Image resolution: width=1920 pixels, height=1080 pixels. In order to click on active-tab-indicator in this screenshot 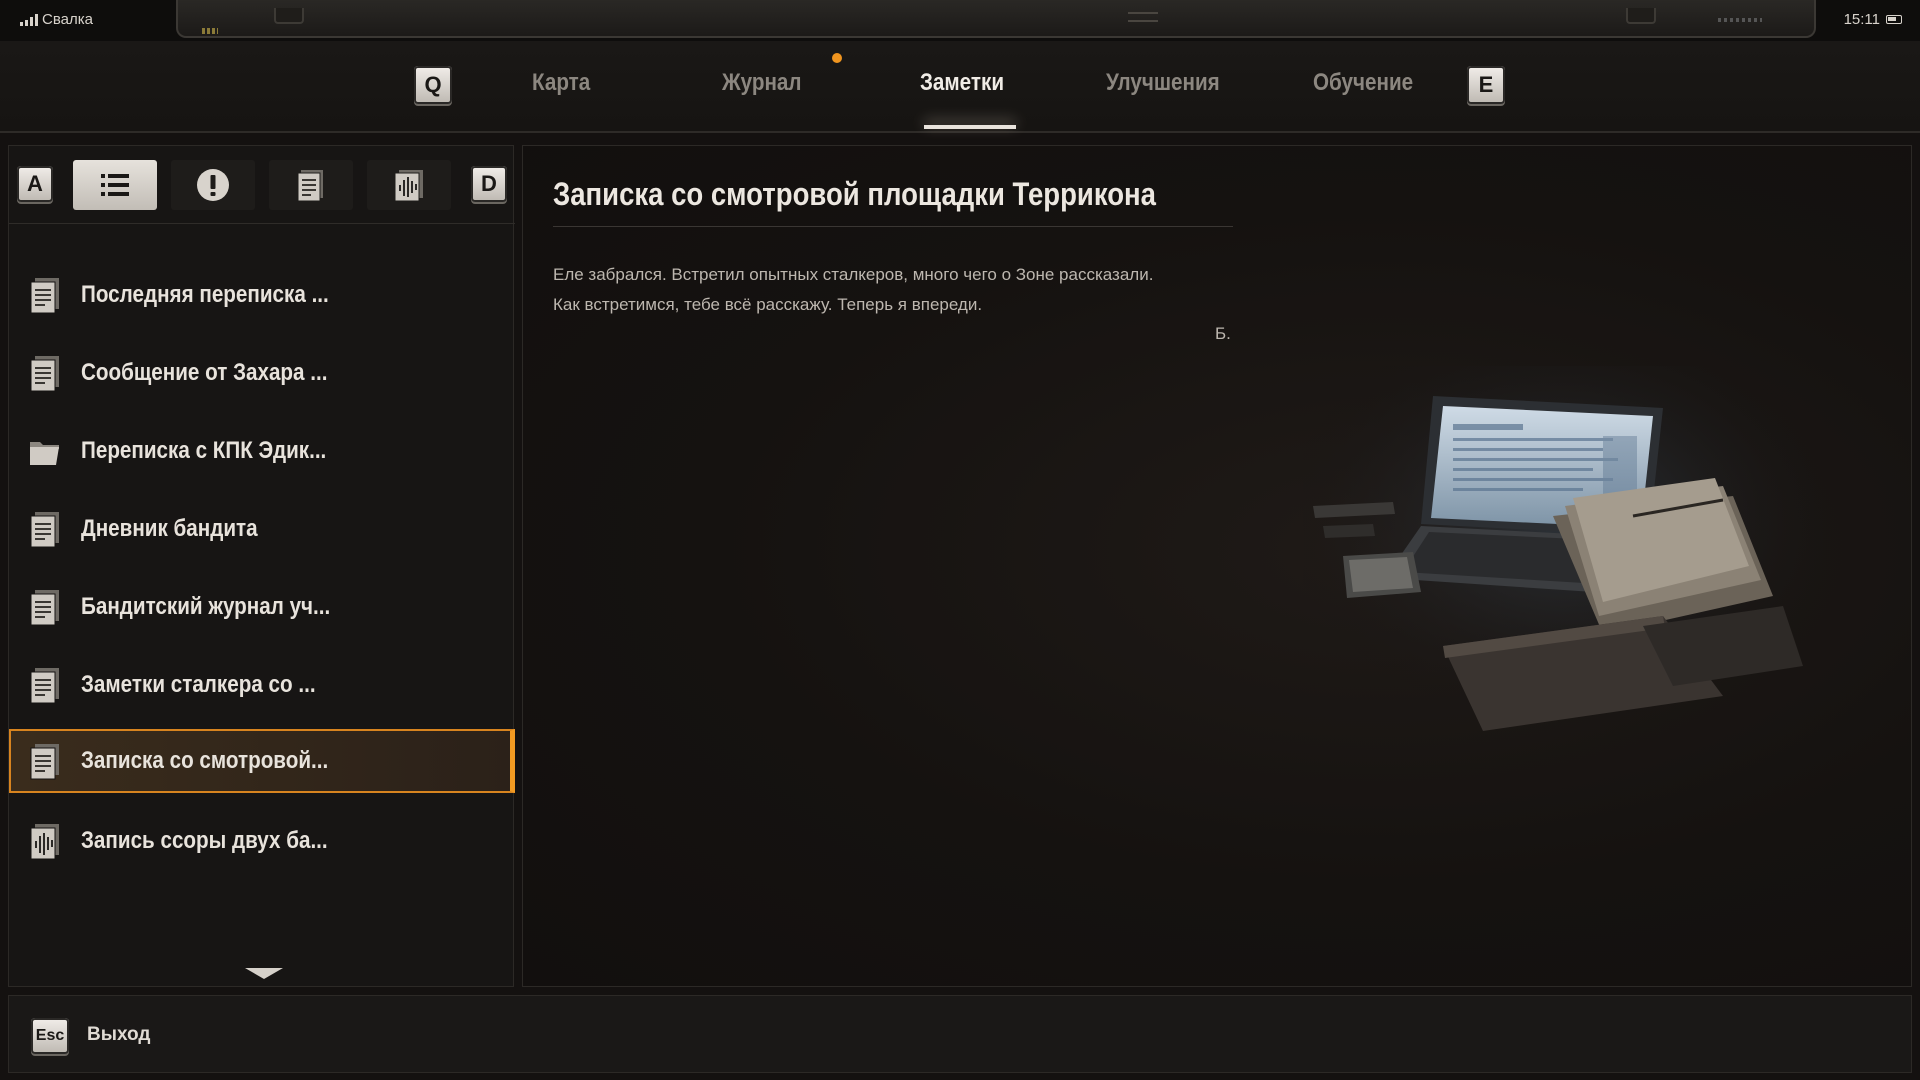, I will do `click(970, 127)`.